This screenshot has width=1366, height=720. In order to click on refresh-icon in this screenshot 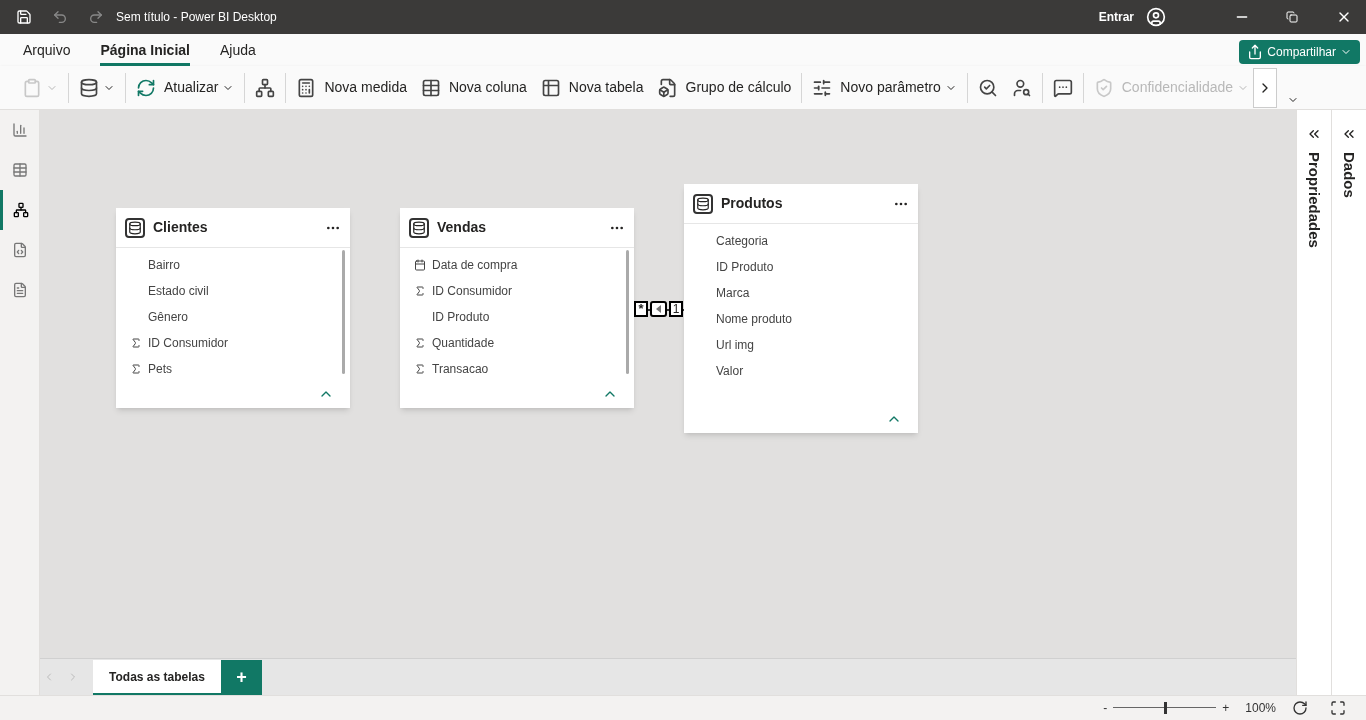, I will do `click(146, 87)`.